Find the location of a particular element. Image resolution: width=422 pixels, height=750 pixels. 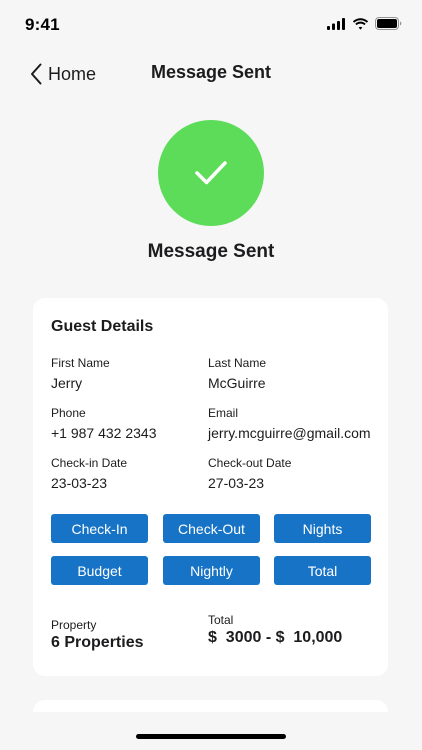

nights-chip: Nights is located at coordinates (322, 528).